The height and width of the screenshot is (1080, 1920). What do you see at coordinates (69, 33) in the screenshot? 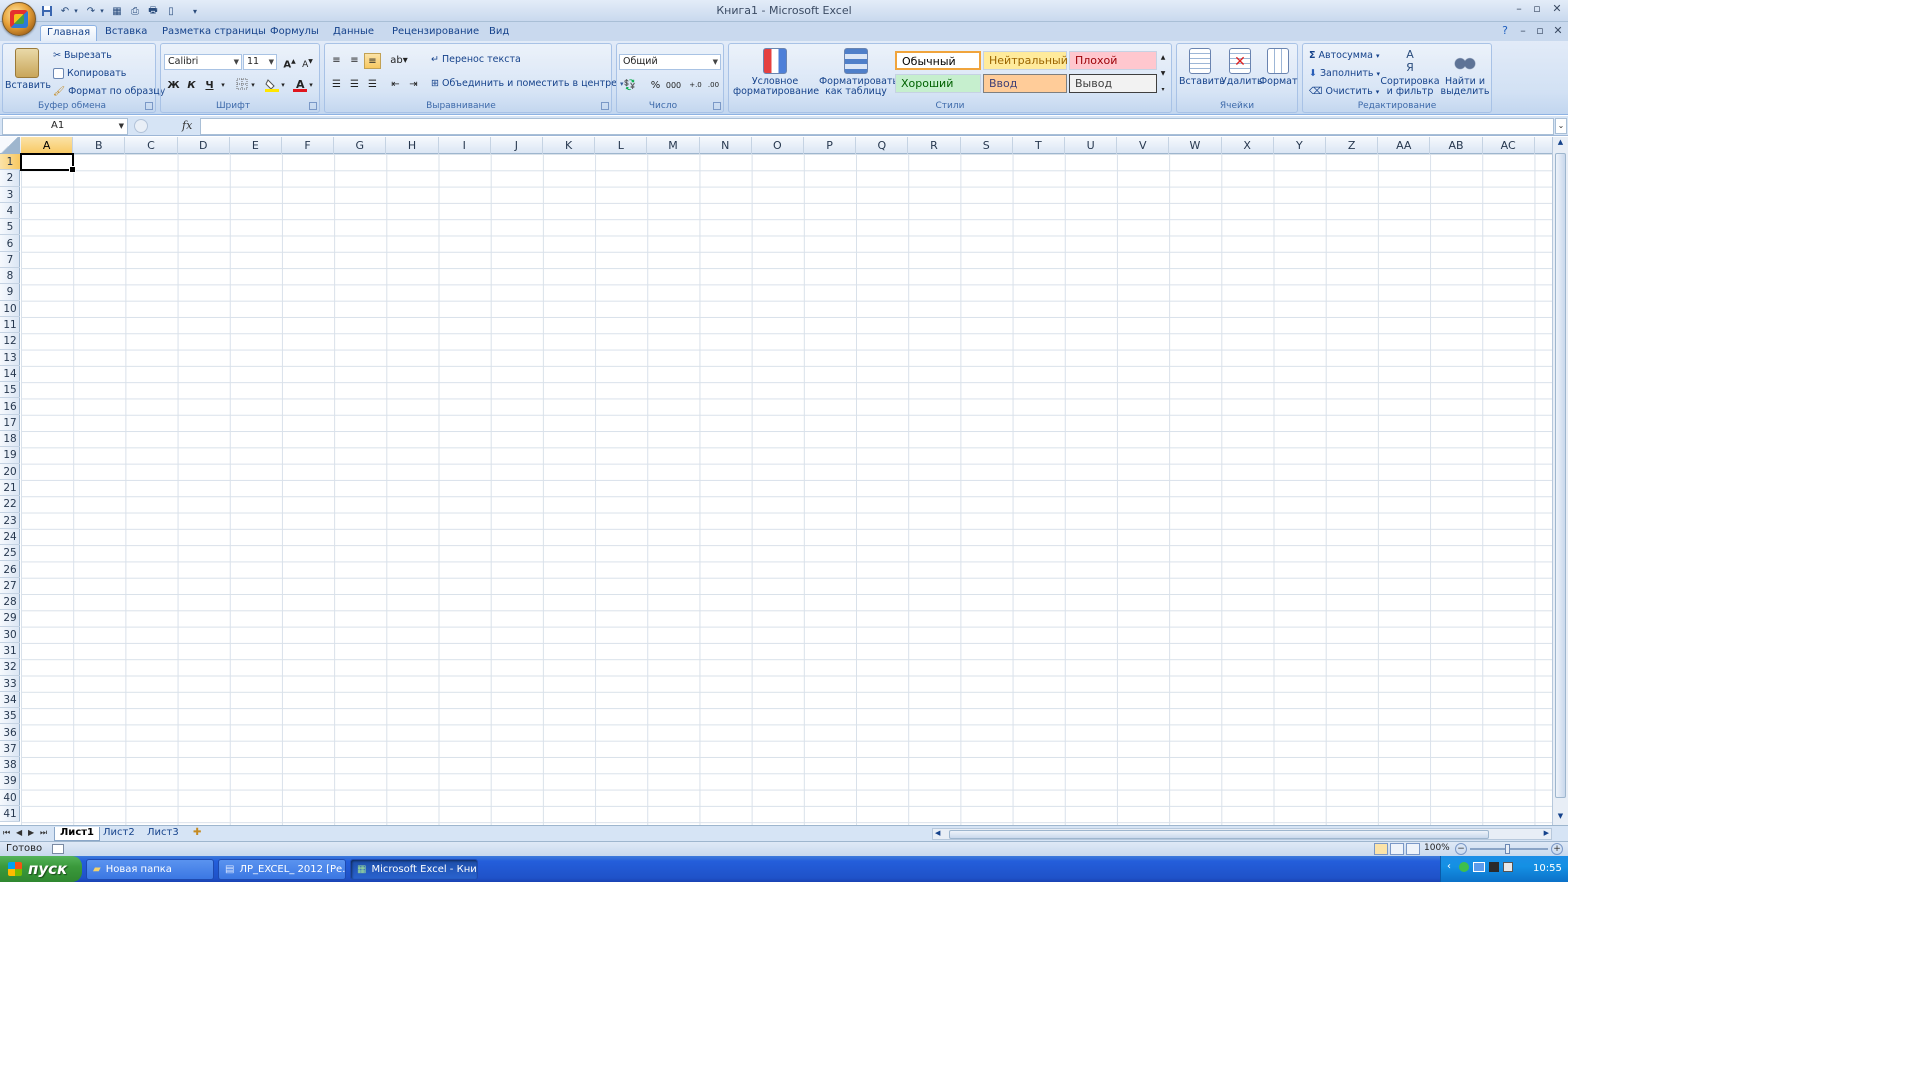
I see `tab-home: Главная` at bounding box center [69, 33].